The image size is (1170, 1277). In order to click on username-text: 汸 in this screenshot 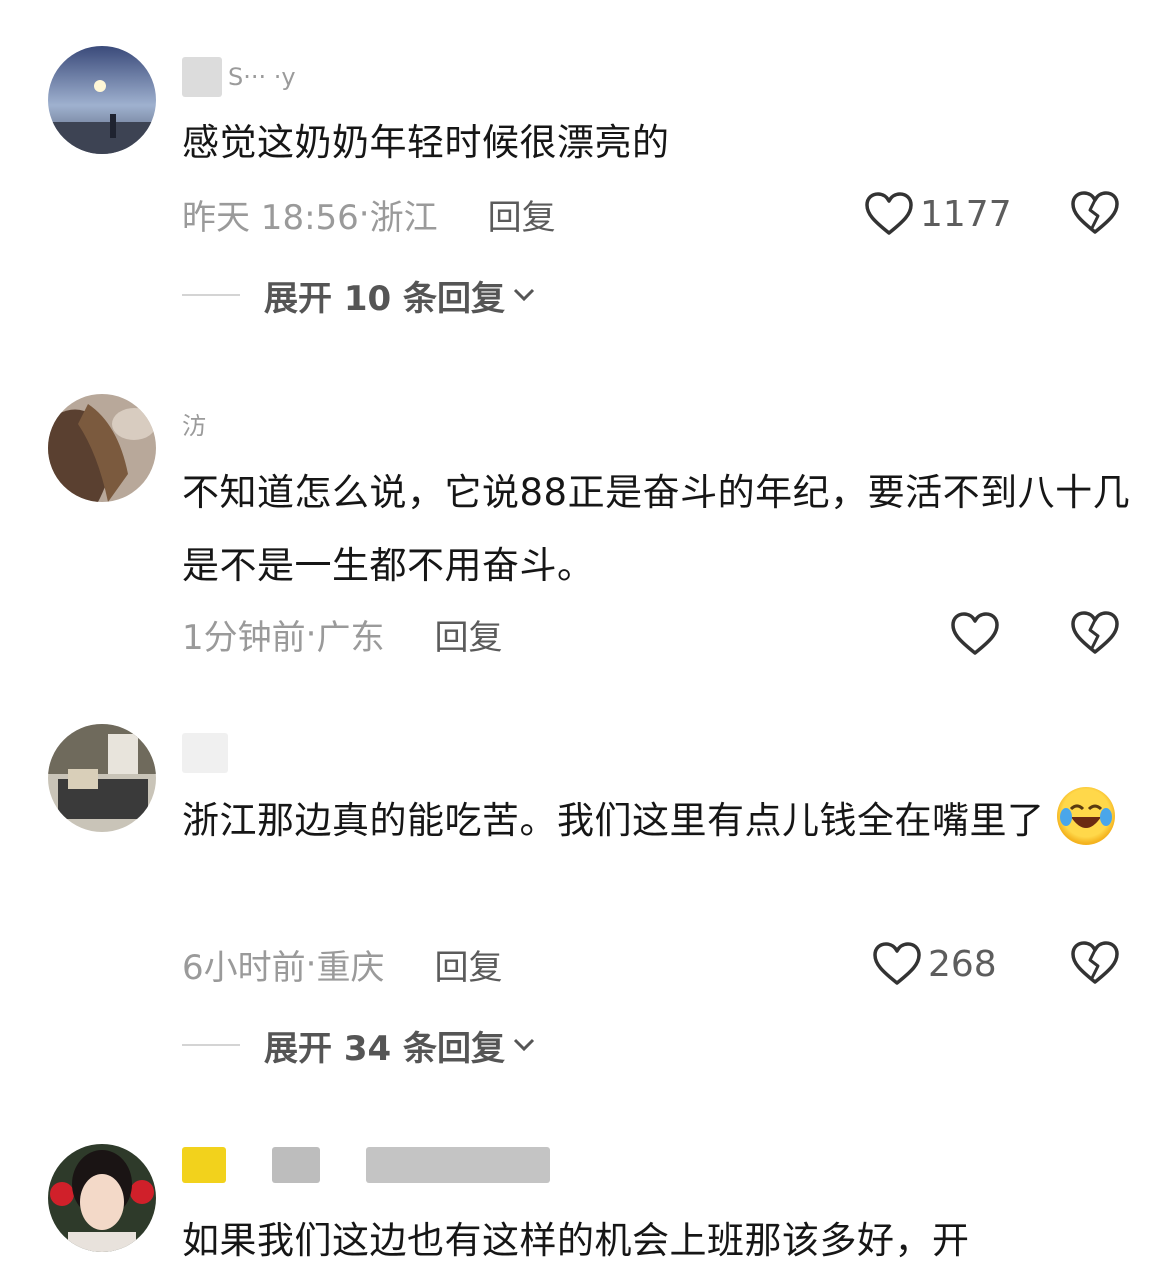, I will do `click(194, 425)`.